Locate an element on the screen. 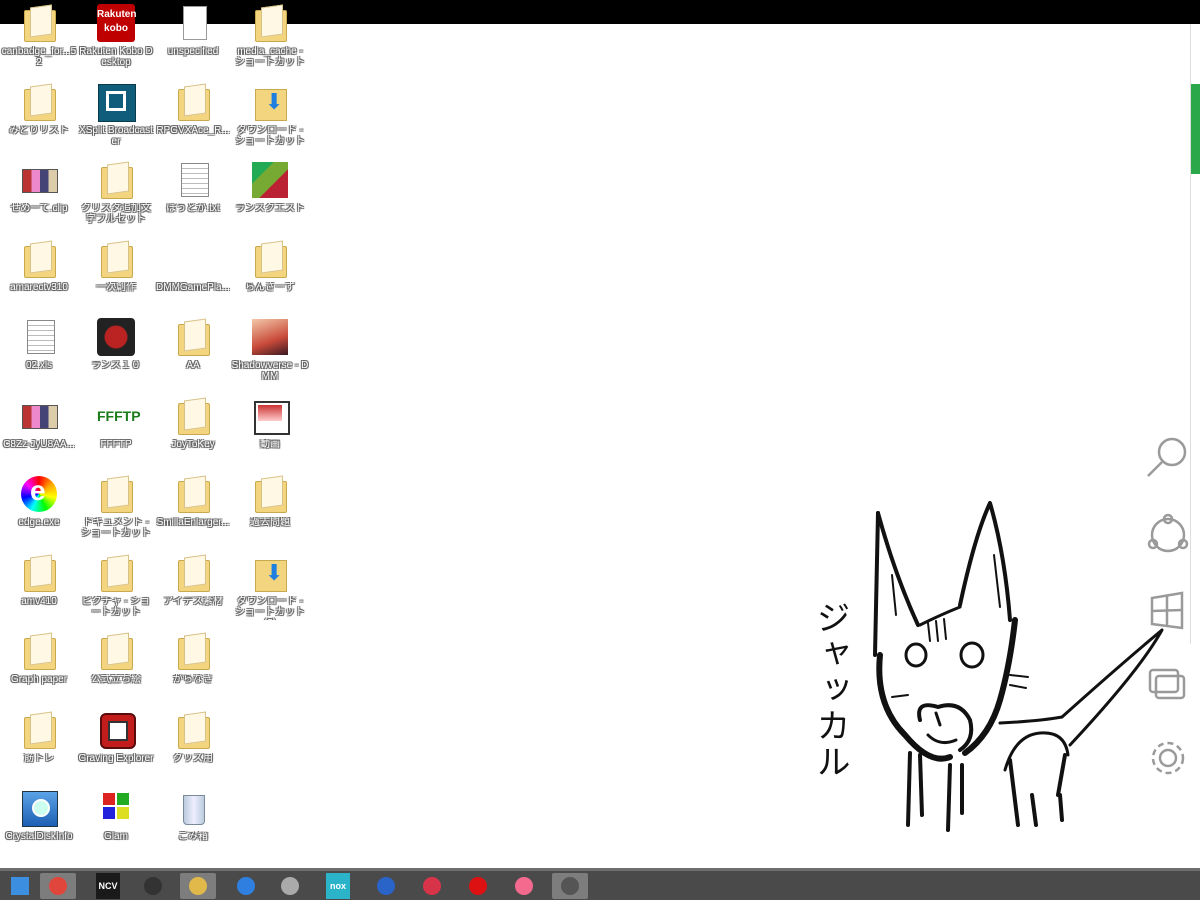 This screenshot has height=906, width=1200. desktop-icon: Graving Explorer is located at coordinates (116, 737).